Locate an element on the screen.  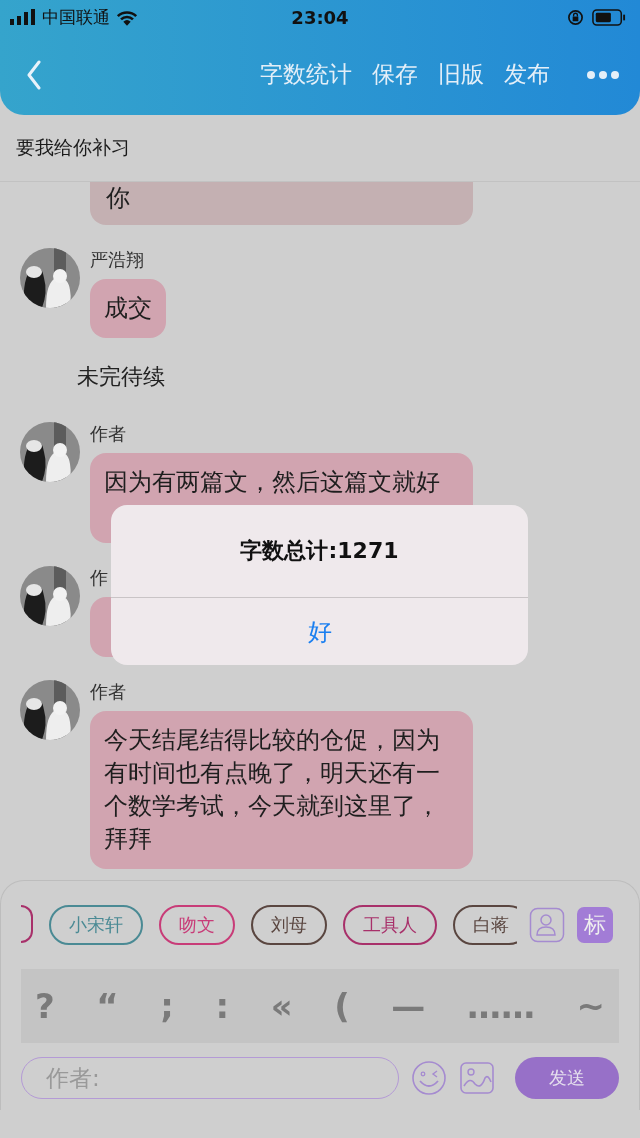
punctuation-key: “ is located at coordinates (107, 1006).